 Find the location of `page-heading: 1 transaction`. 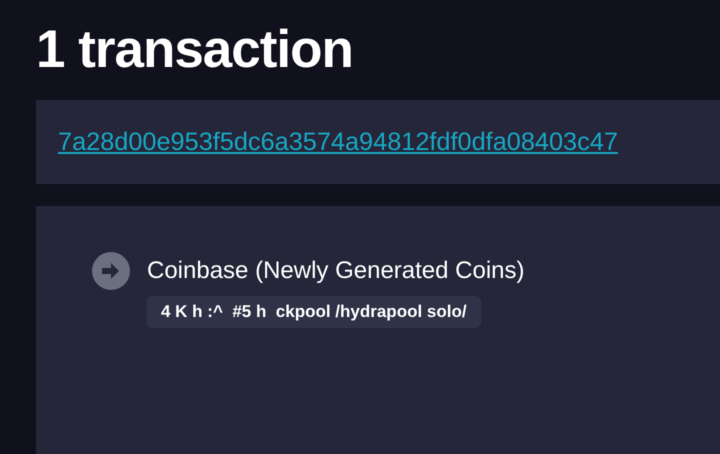

page-heading: 1 transaction is located at coordinates (195, 50).